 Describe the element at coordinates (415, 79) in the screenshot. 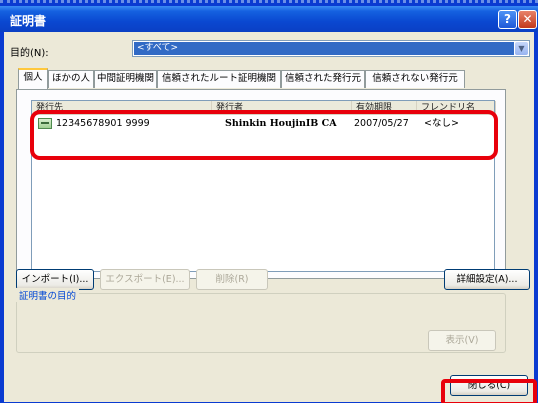

I see `tab-untrusted-publishers: 信頼されない発行元` at that location.